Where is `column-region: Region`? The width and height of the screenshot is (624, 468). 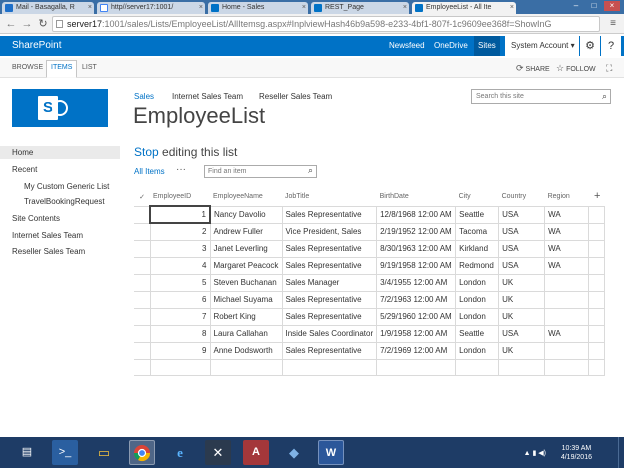
column-region: Region is located at coordinates (567, 197).